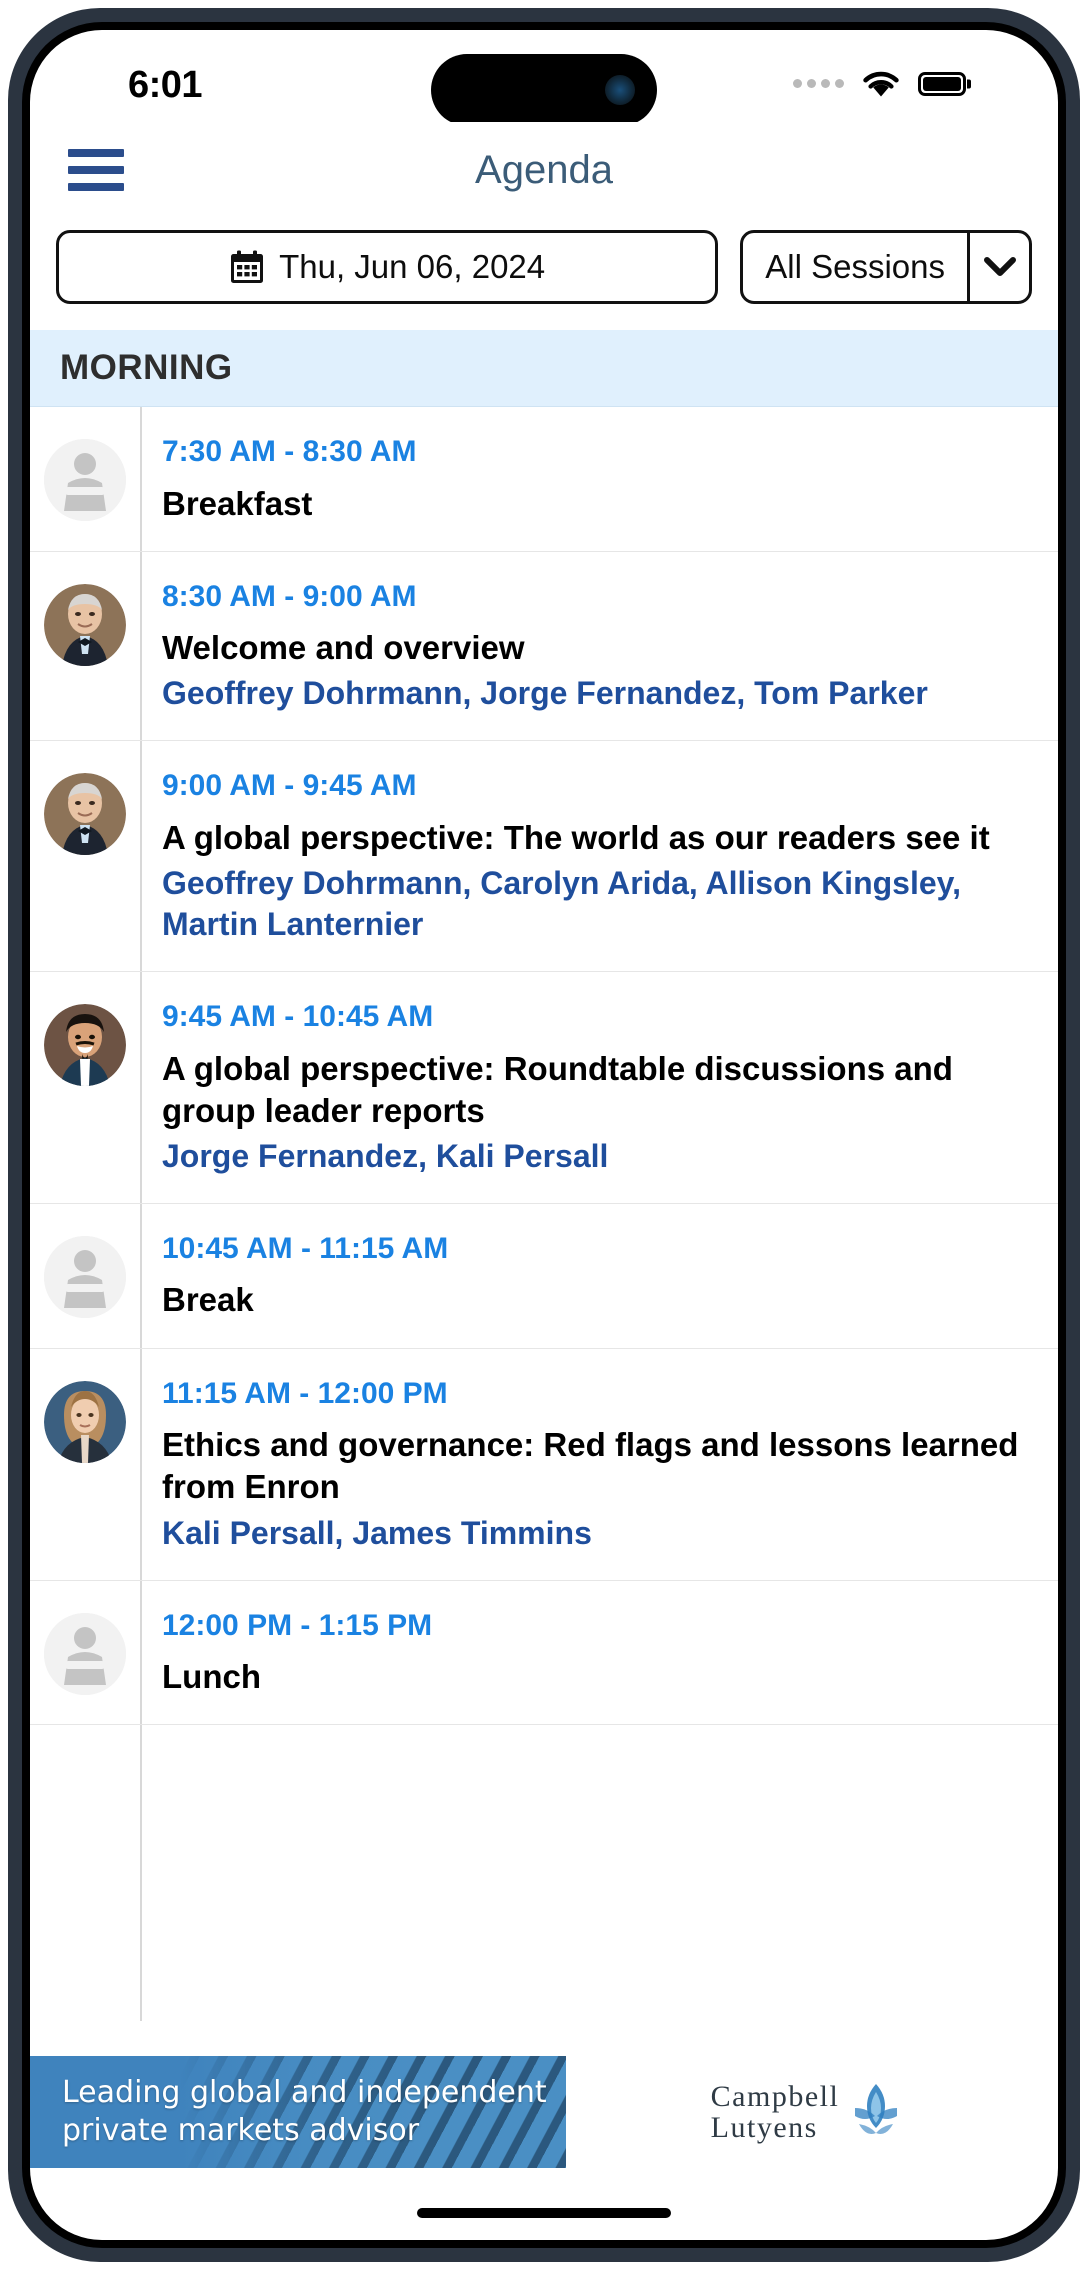 Image resolution: width=1088 pixels, height=2270 pixels. What do you see at coordinates (544, 368) in the screenshot?
I see `section-header-morning: MORNING` at bounding box center [544, 368].